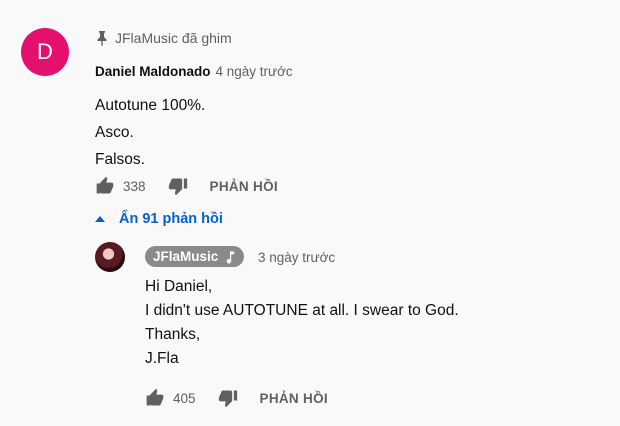 This screenshot has width=620, height=426. What do you see at coordinates (102, 38) in the screenshot?
I see `pin-icon` at bounding box center [102, 38].